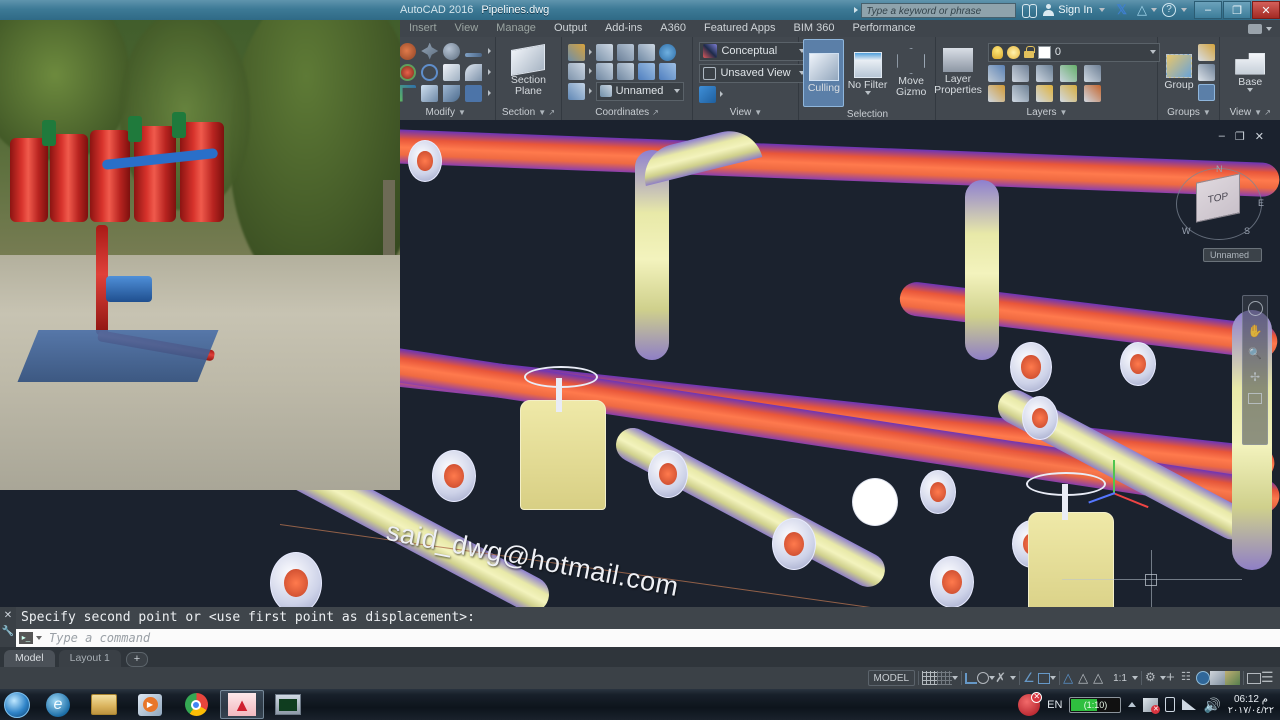 The image size is (1280, 720). What do you see at coordinates (1044, 73) in the screenshot?
I see `layer-previous-icon` at bounding box center [1044, 73].